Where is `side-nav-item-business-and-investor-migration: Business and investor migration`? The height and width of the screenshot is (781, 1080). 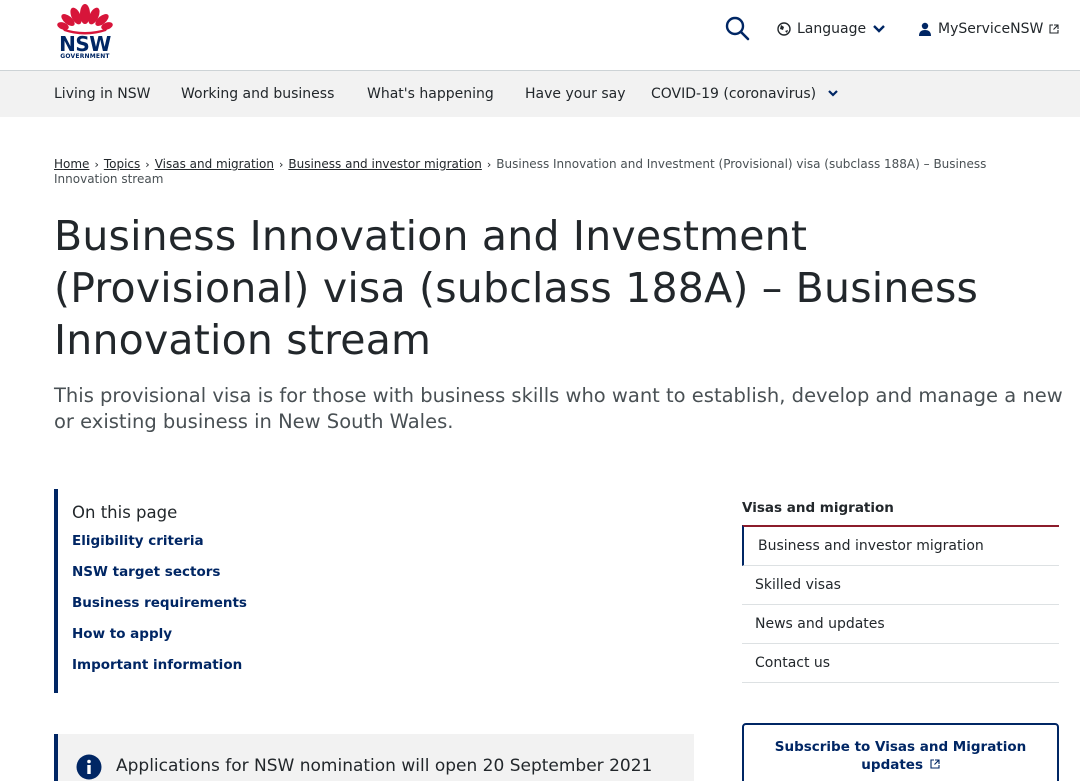 side-nav-item-business-and-investor-migration: Business and investor migration is located at coordinates (900, 545).